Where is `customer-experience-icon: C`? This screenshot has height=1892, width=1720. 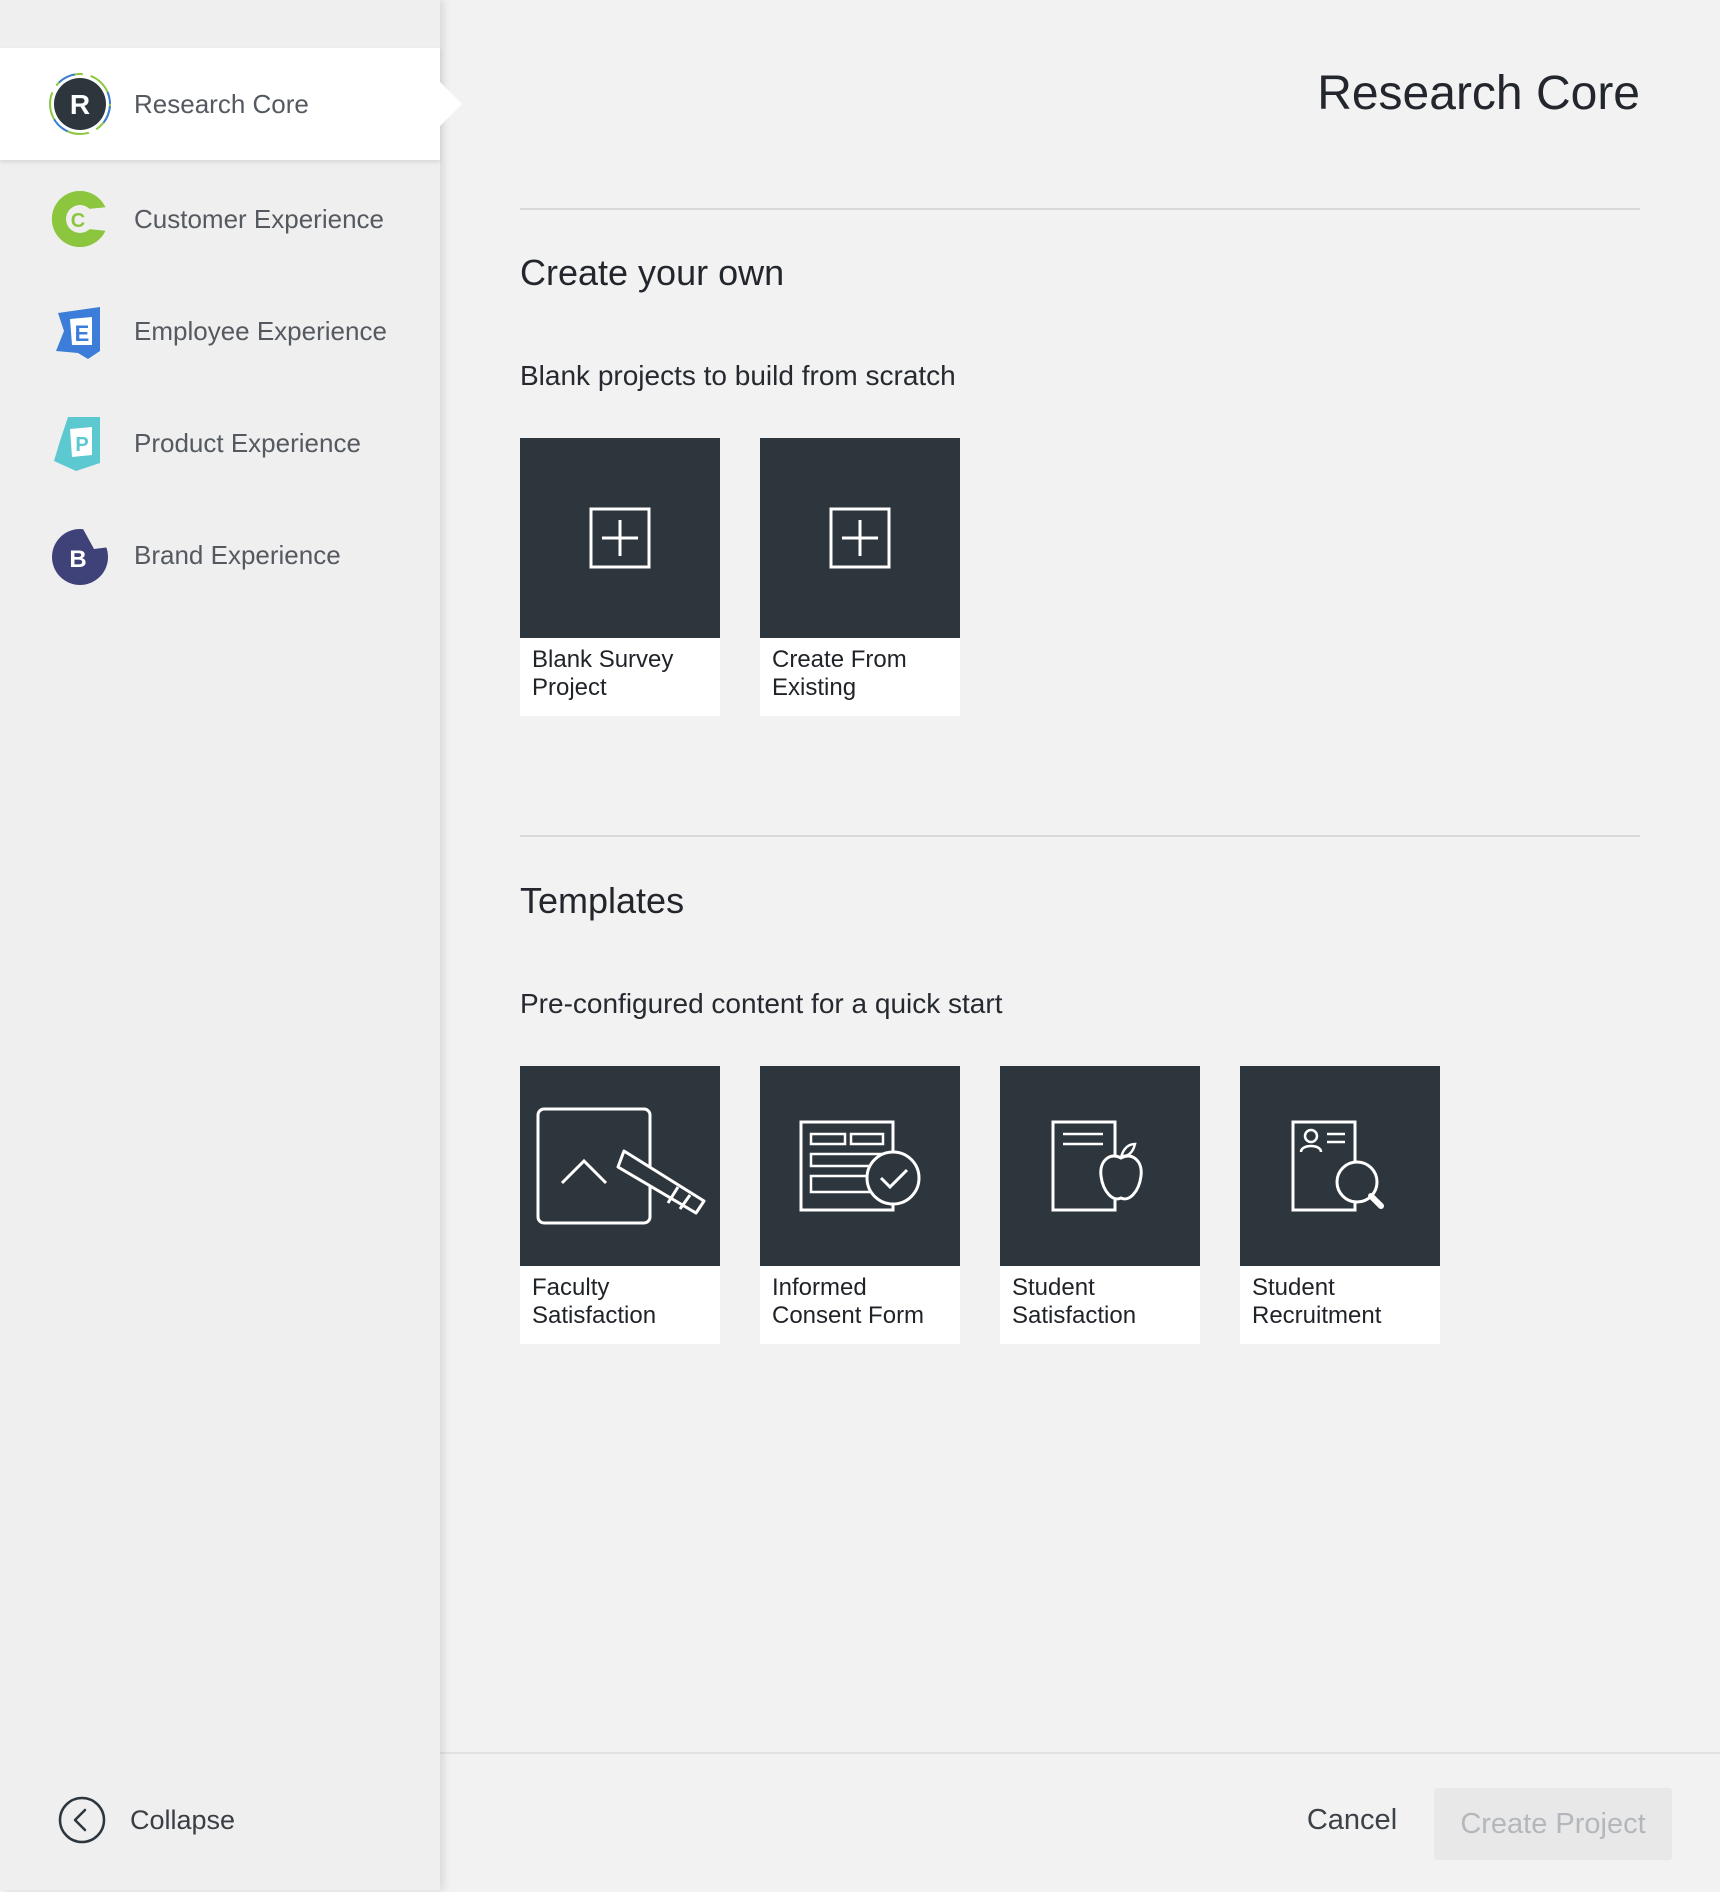 customer-experience-icon: C is located at coordinates (79, 219).